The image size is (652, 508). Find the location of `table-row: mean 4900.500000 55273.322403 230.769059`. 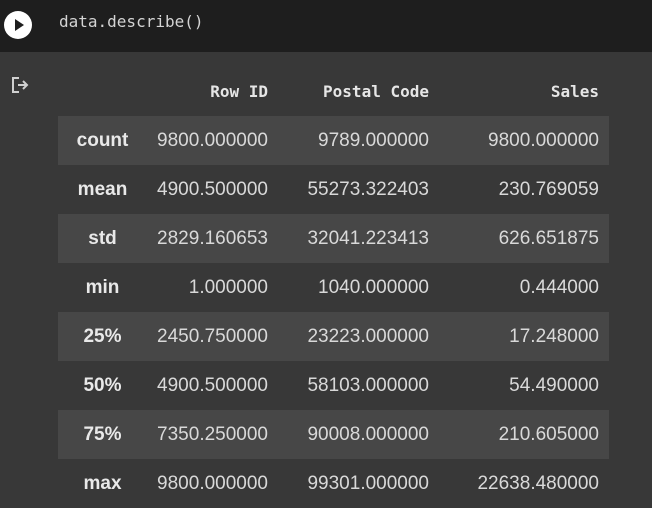

table-row: mean 4900.500000 55273.322403 230.769059 is located at coordinates (333, 189).